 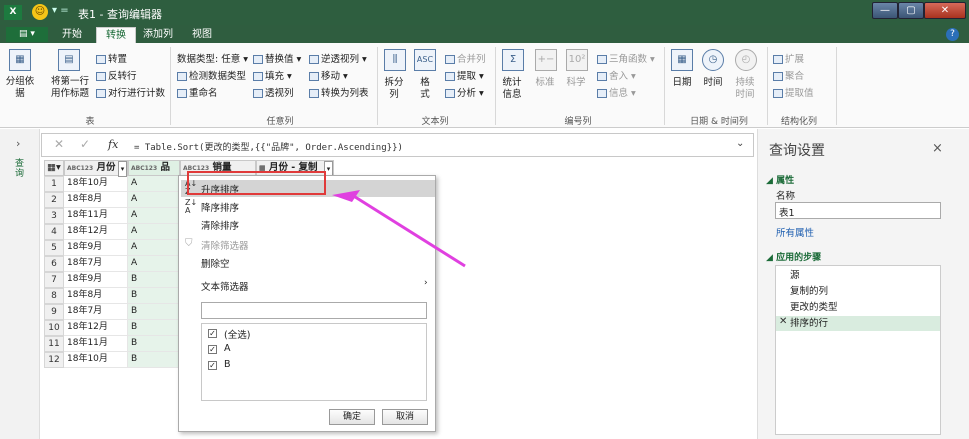 I want to click on information-button: 信息 ▾, so click(x=616, y=92).